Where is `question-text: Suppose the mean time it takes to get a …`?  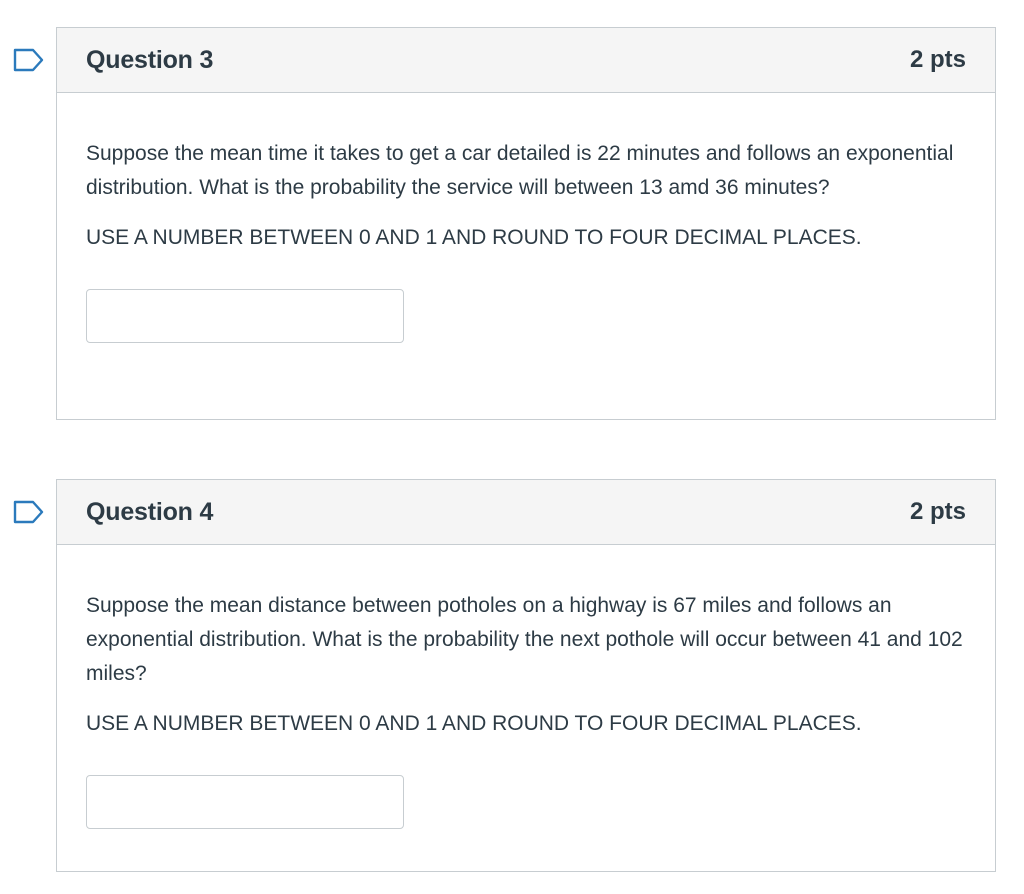
question-text: Suppose the mean time it takes to get a … is located at coordinates (520, 170).